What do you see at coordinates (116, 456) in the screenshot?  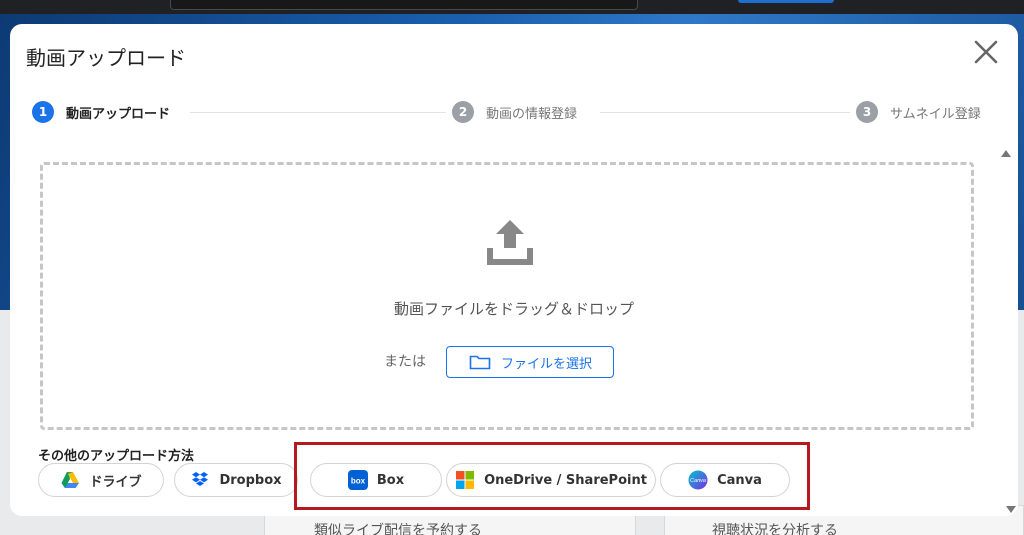 I see `other-methods-label: その他のアップロード方法` at bounding box center [116, 456].